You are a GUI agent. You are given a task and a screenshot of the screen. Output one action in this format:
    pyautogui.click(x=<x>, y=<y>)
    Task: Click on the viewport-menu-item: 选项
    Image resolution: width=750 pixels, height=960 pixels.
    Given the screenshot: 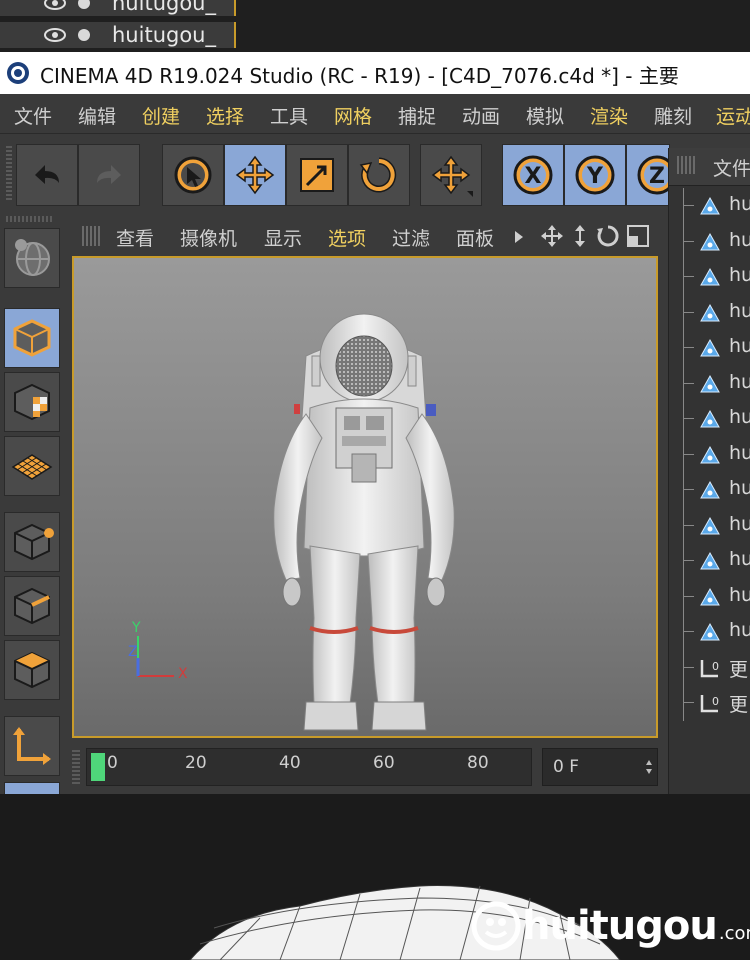 What is the action you would take?
    pyautogui.click(x=347, y=237)
    